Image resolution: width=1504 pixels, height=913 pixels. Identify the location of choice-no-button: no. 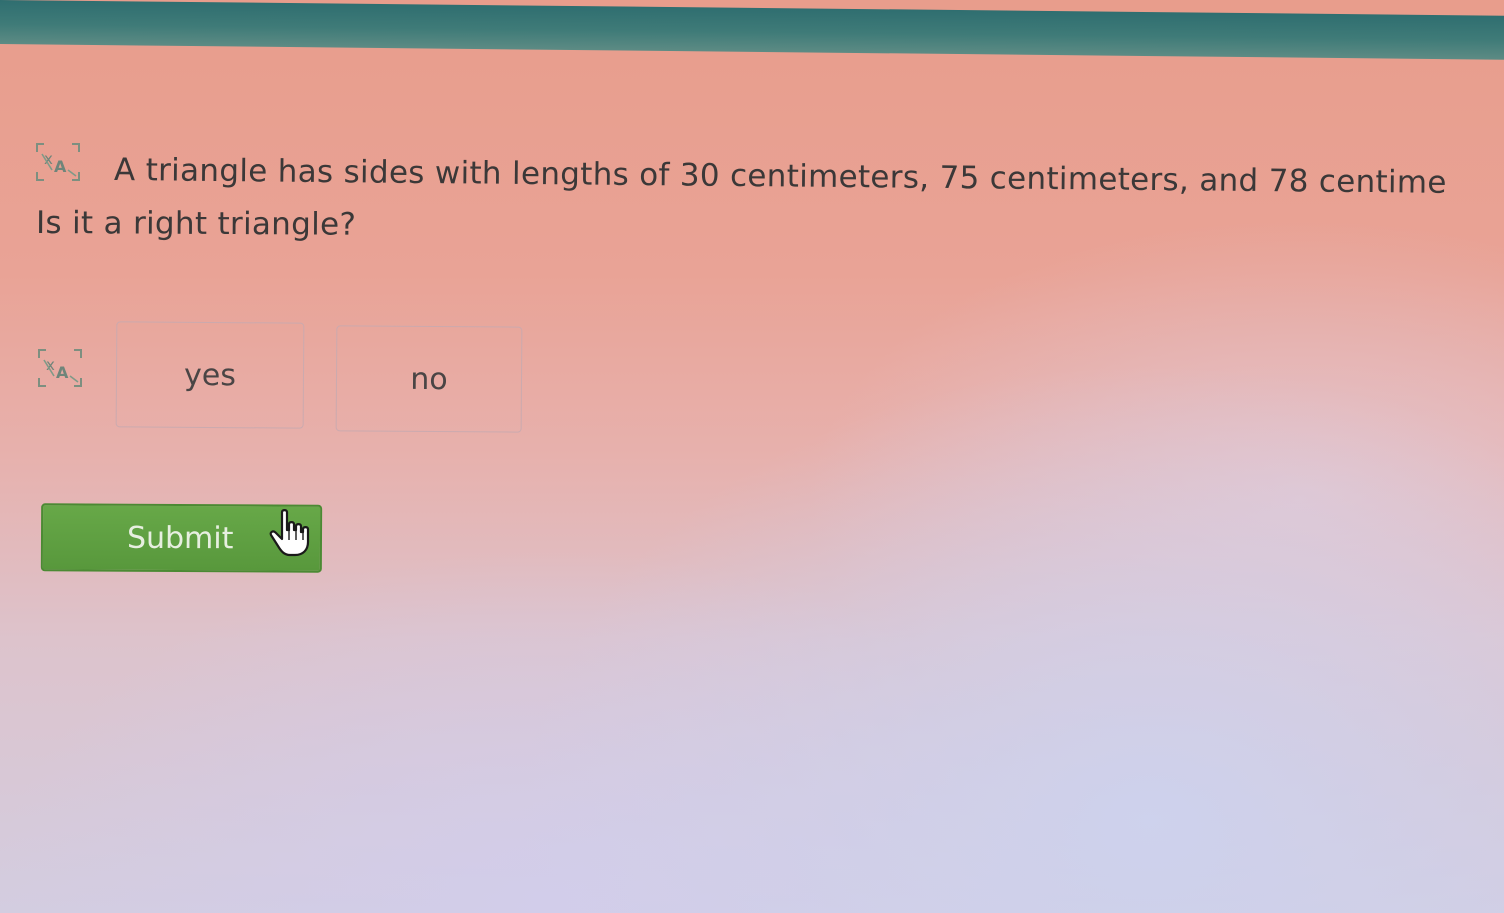
(429, 379).